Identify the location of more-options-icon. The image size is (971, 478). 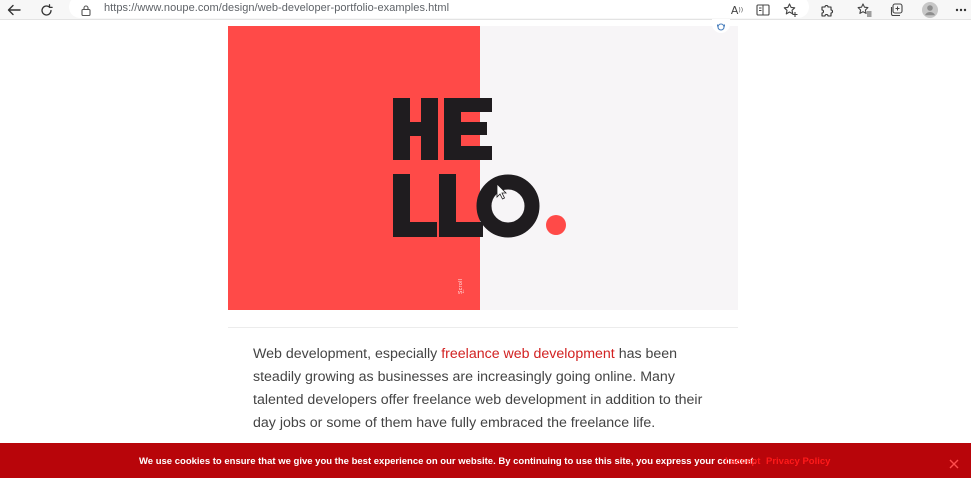
(961, 10).